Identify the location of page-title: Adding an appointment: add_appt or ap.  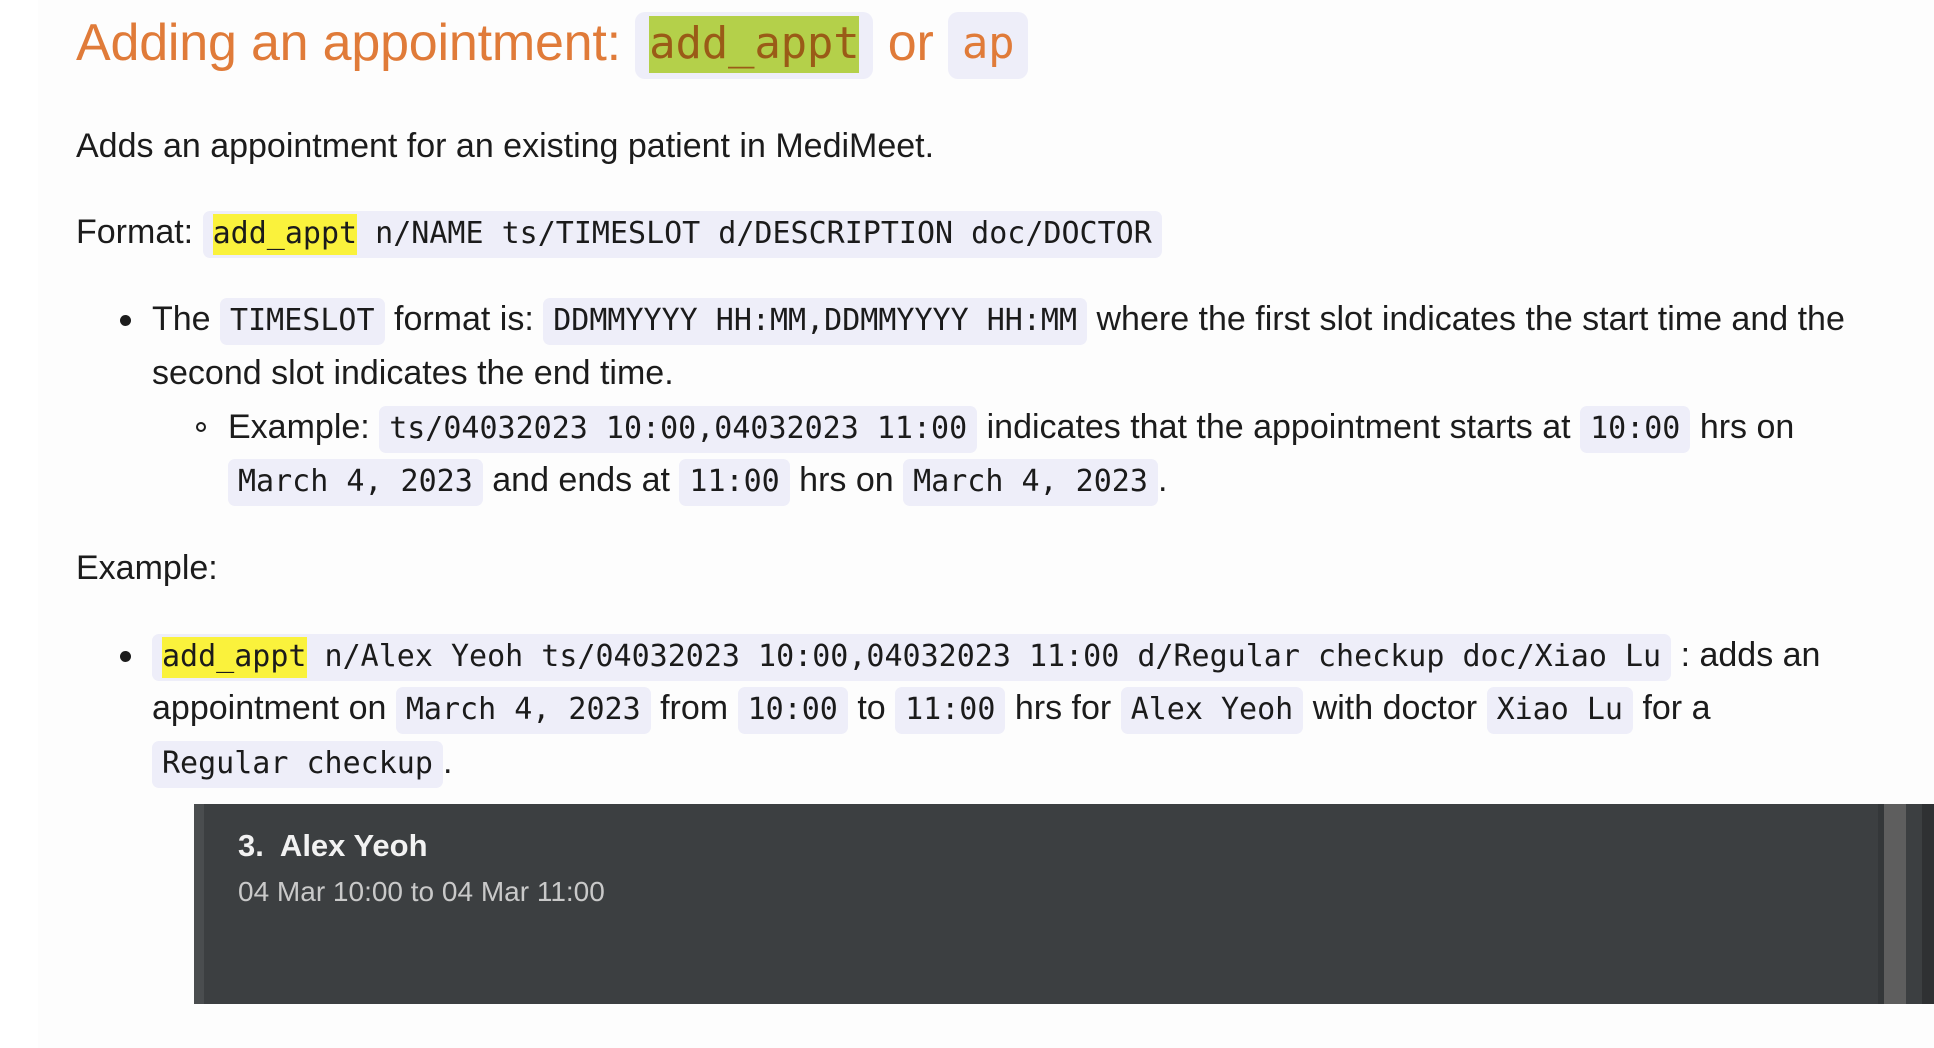
(986, 39).